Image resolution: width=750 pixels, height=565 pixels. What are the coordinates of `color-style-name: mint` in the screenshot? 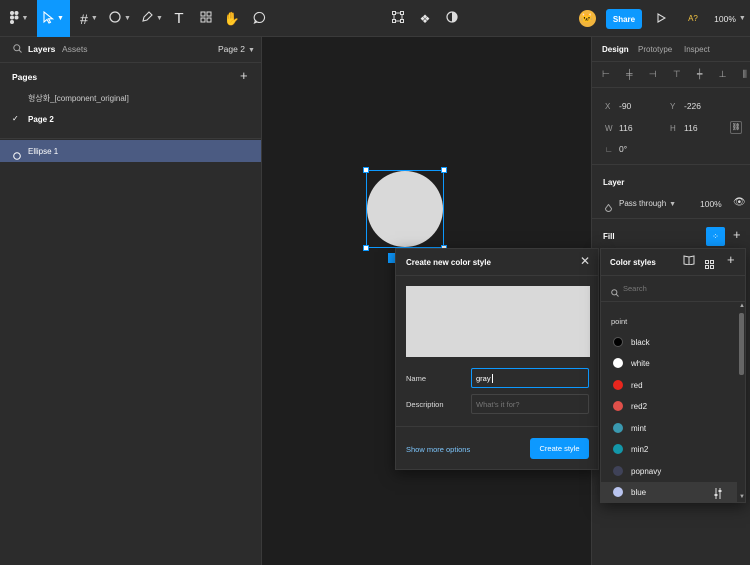 It's located at (639, 428).